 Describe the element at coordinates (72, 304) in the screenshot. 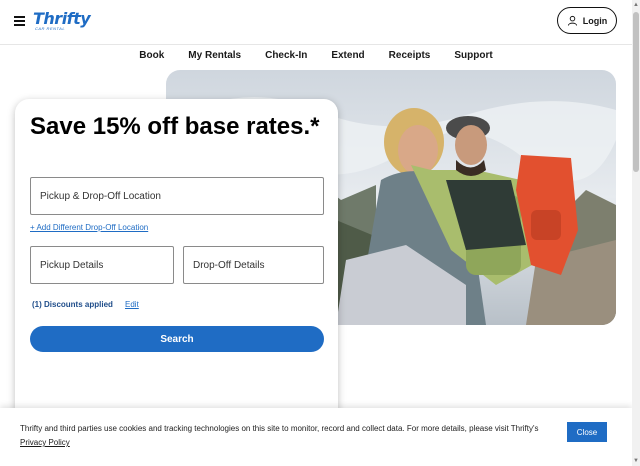

I see `discounts-applied: (1) Discounts applied` at that location.